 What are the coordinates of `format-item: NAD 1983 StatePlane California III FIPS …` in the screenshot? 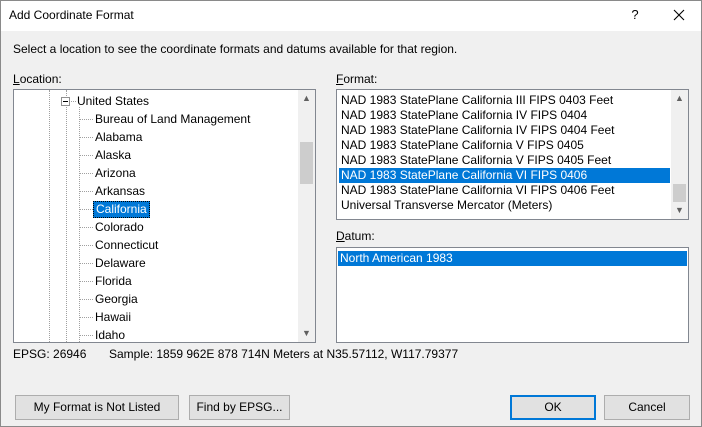 It's located at (477, 100).